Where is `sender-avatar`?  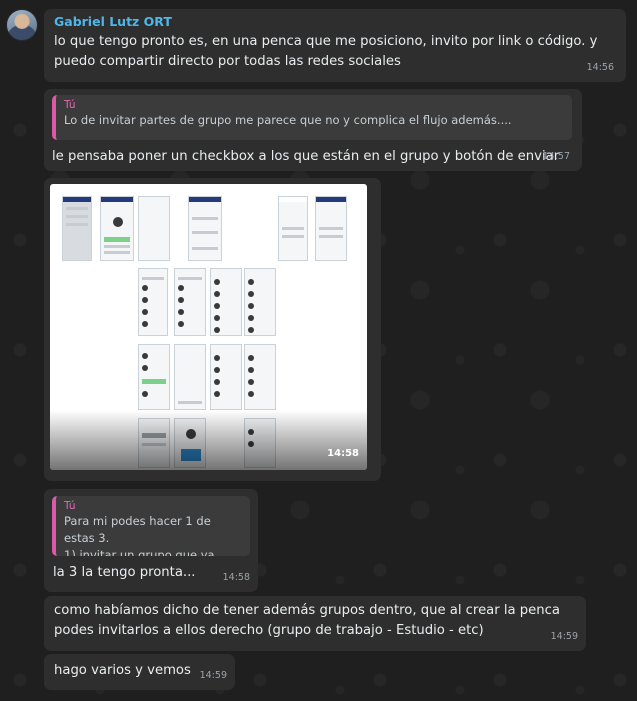
sender-avatar is located at coordinates (22, 25).